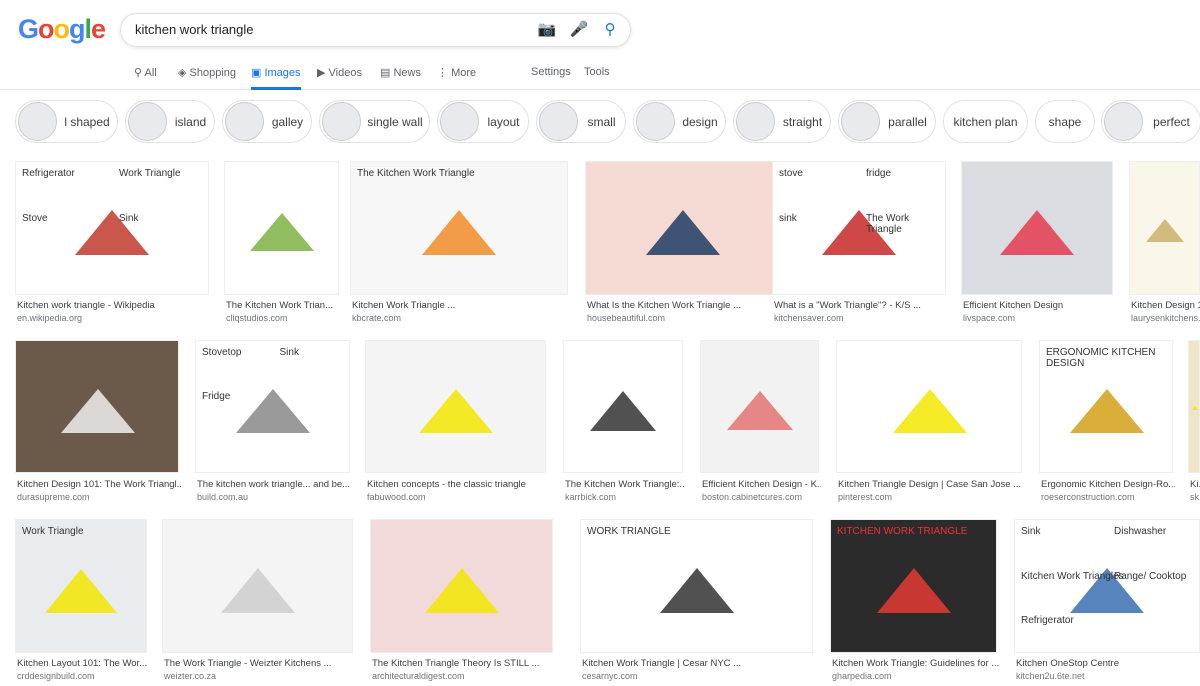  Describe the element at coordinates (597, 78) in the screenshot. I see `tab-tools: Tools` at that location.